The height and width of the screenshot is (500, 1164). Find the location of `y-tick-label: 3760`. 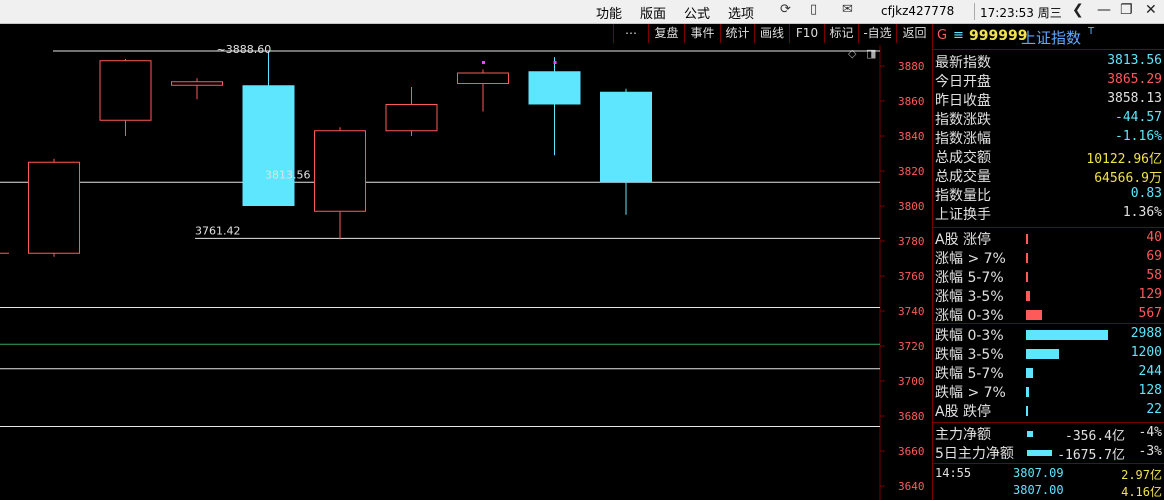

y-tick-label: 3760 is located at coordinates (911, 276).